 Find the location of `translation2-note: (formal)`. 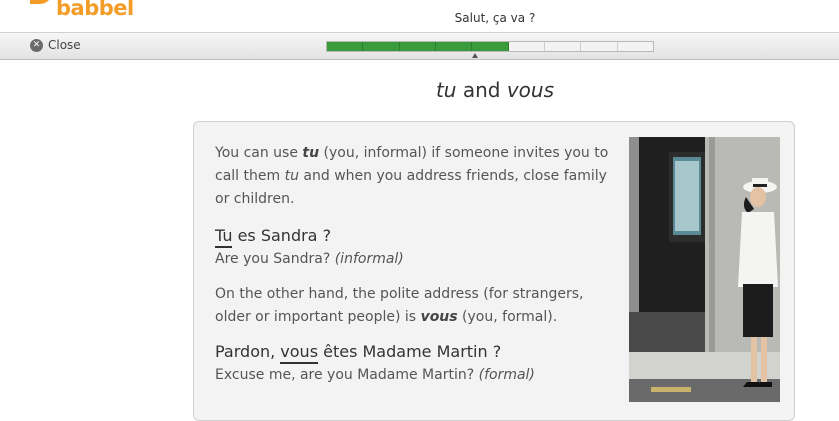

translation2-note: (formal) is located at coordinates (506, 375).